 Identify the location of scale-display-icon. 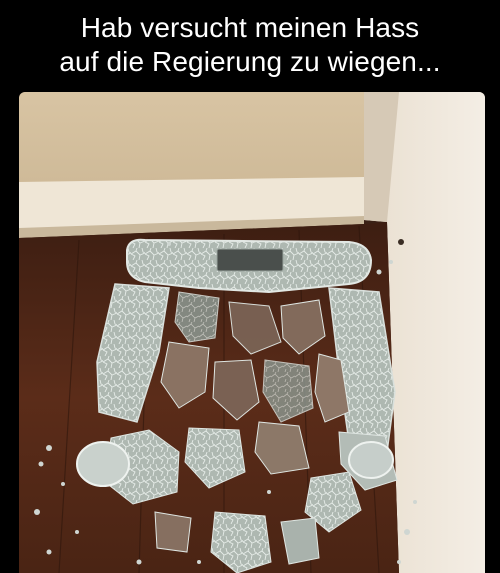
(250, 260).